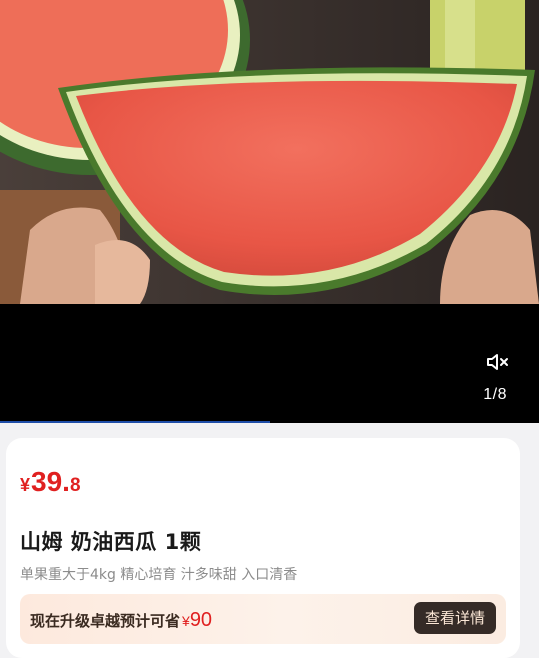 This screenshot has height=658, width=539. I want to click on savings-value: 90, so click(201, 620).